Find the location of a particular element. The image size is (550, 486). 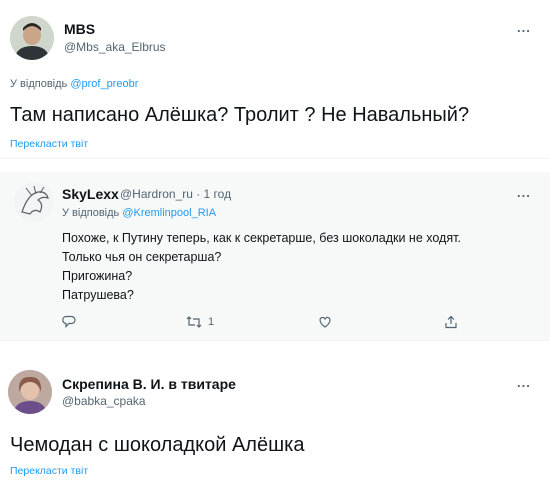

retweet-button: 1 is located at coordinates (200, 322).